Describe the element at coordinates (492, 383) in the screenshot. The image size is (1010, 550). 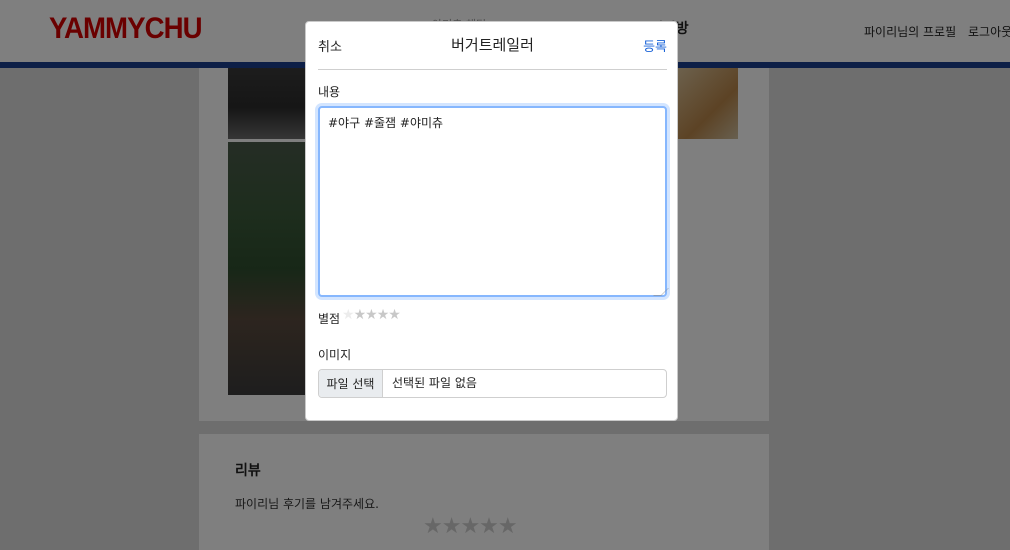
I see `image-file-input: 파일 선택 선택된 파일 없음` at that location.